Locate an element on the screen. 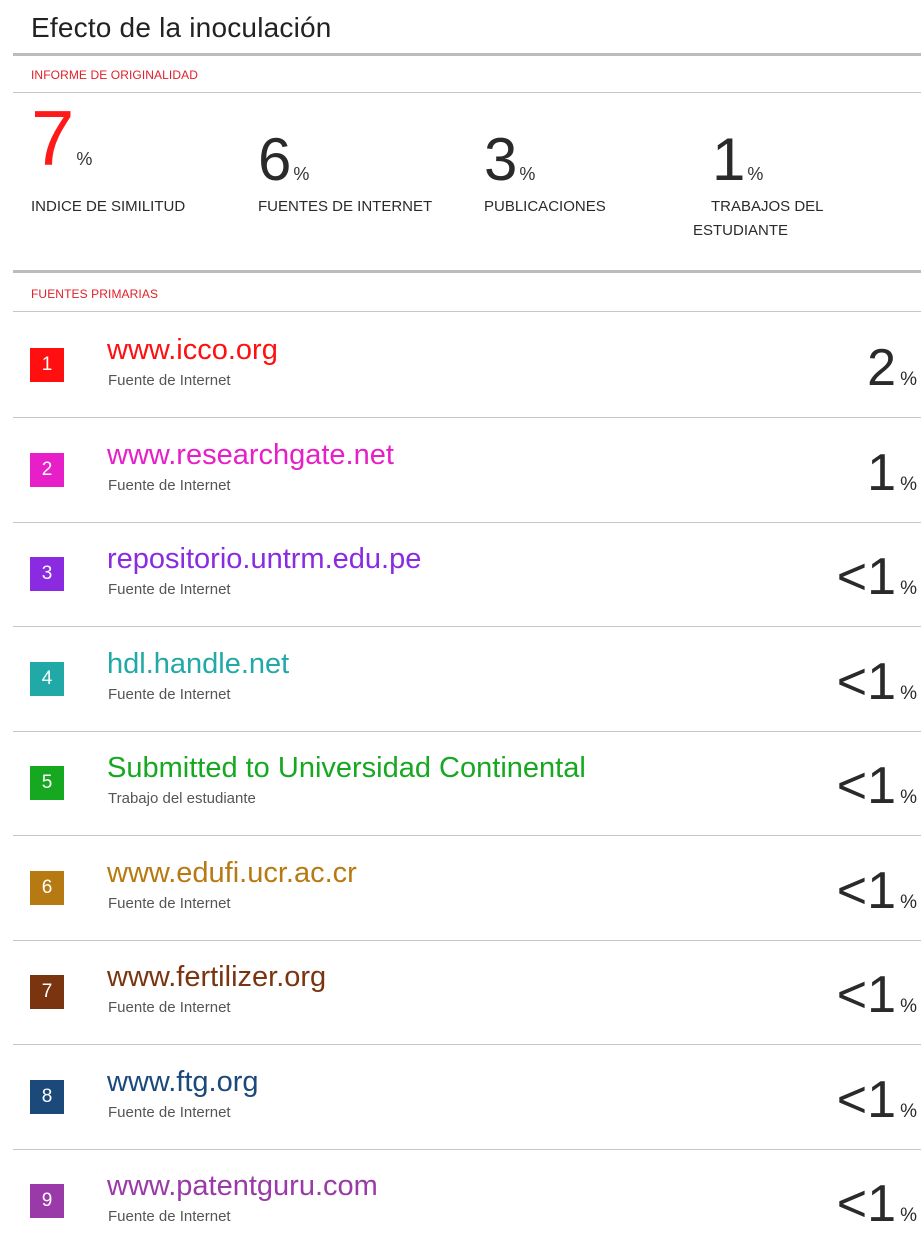  source-row: 8 www.ftg.org Fuente de Internet <1% is located at coordinates (467, 1096).